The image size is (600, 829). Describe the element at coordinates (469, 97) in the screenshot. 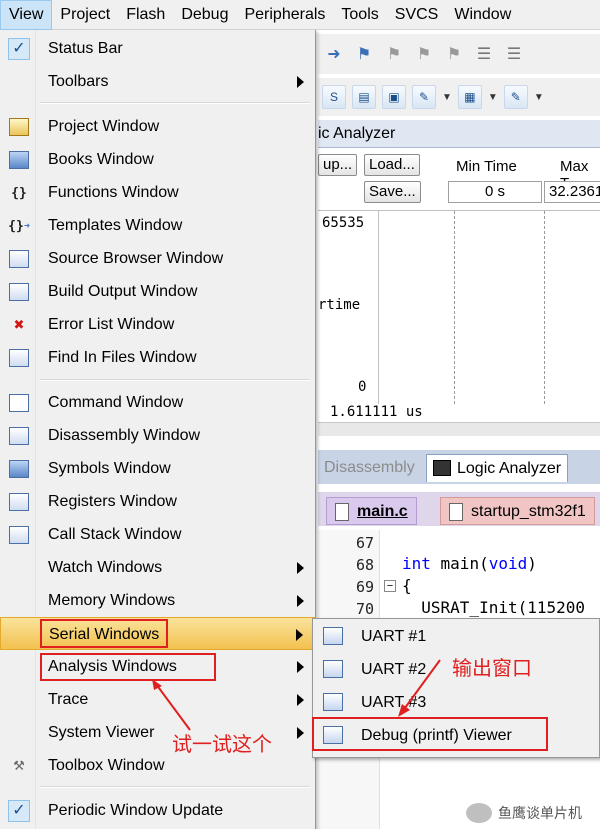

I see `memory-toolbar-icon: ▦` at that location.